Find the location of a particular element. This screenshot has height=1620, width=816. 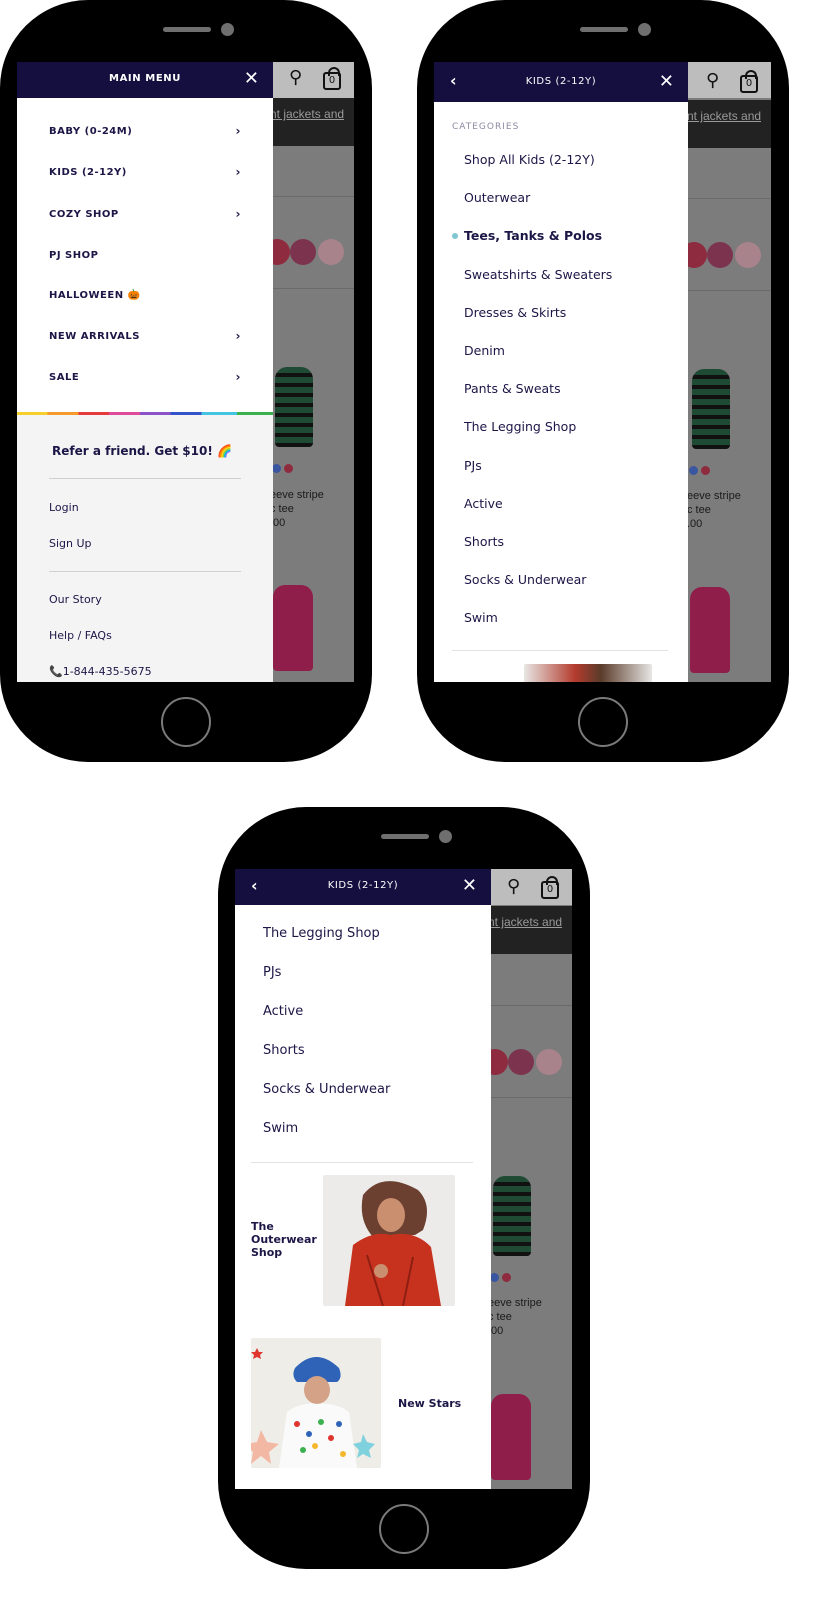

new-stars-promo-image is located at coordinates (316, 1403).